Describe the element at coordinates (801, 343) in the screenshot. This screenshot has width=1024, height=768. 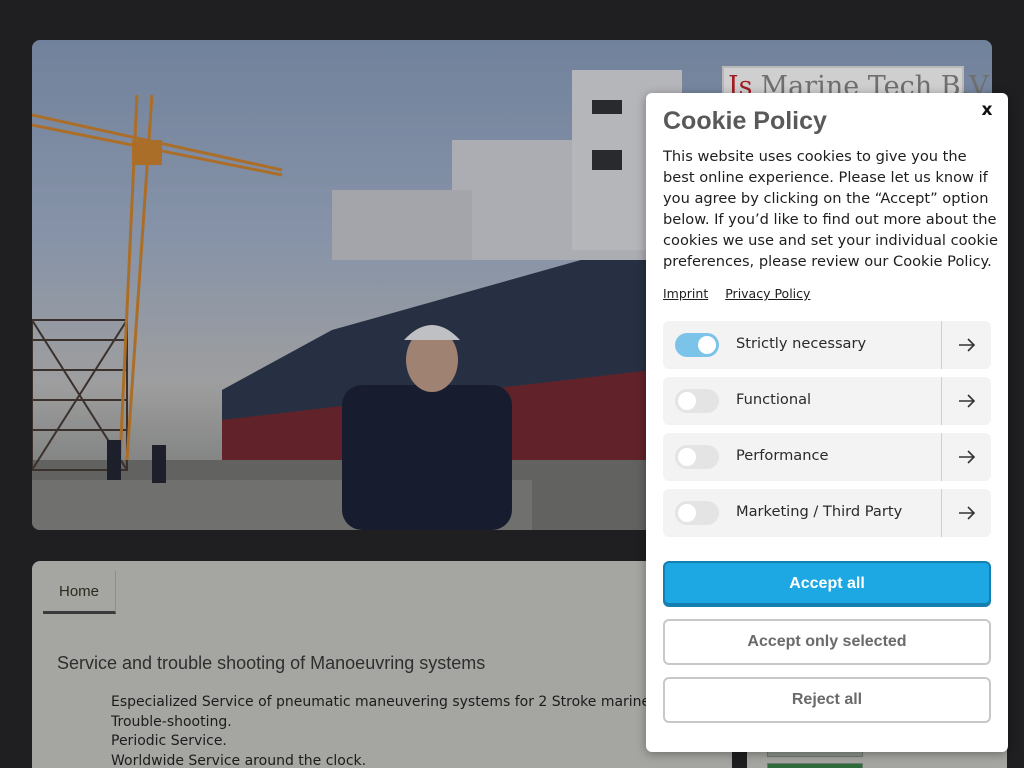
I see `category-label: Strictly necessary` at that location.